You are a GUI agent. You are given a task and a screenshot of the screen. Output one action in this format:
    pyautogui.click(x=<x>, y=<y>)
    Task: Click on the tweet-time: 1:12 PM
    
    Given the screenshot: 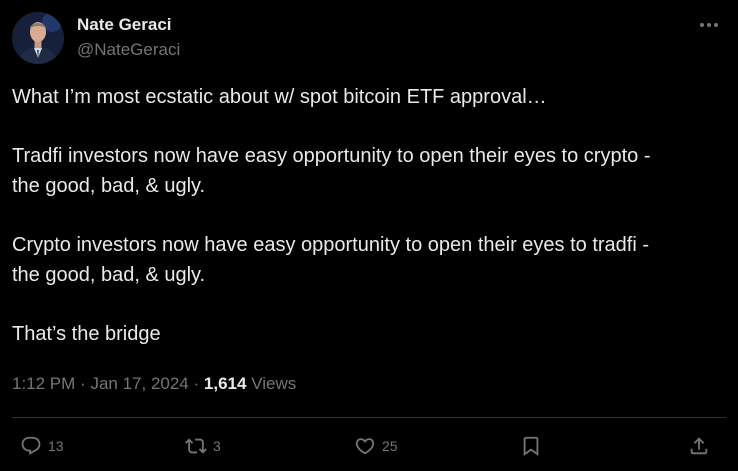 What is the action you would take?
    pyautogui.click(x=43, y=383)
    